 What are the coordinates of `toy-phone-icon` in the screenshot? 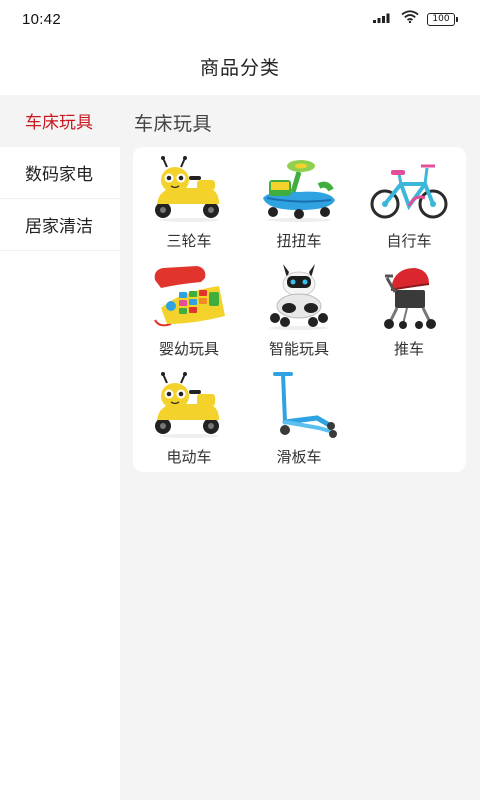 It's located at (189, 296).